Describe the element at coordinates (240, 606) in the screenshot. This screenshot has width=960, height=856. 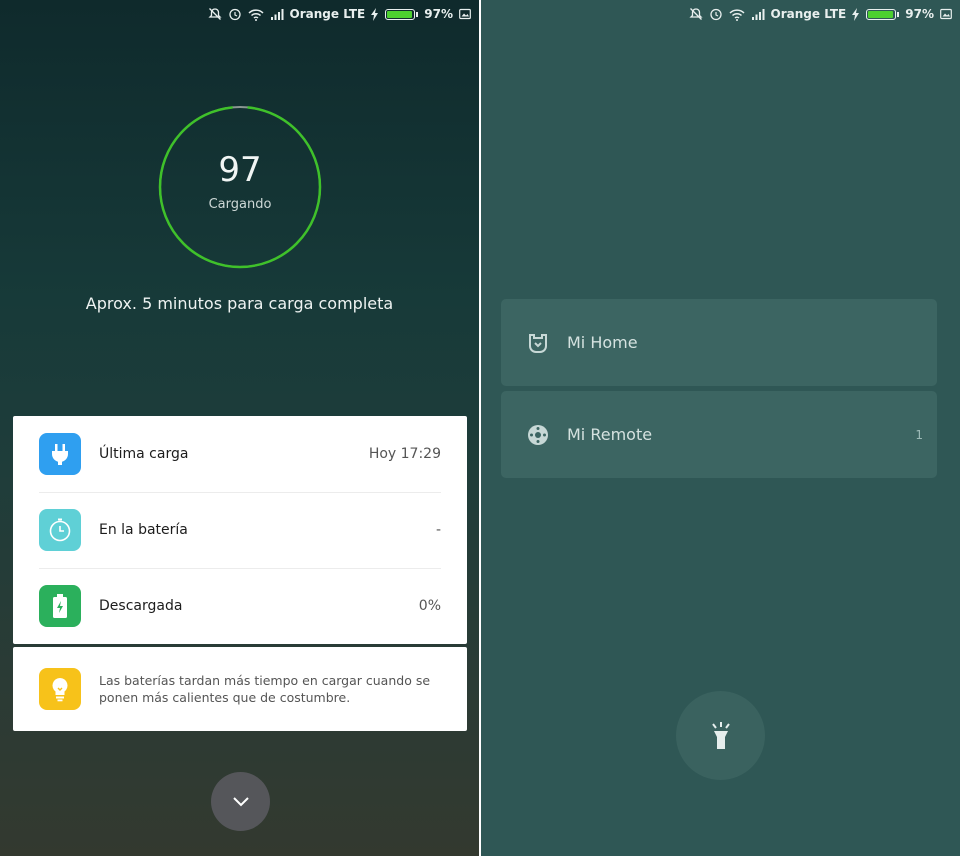
I see `info-row-discharged: Descargada 0%` at that location.